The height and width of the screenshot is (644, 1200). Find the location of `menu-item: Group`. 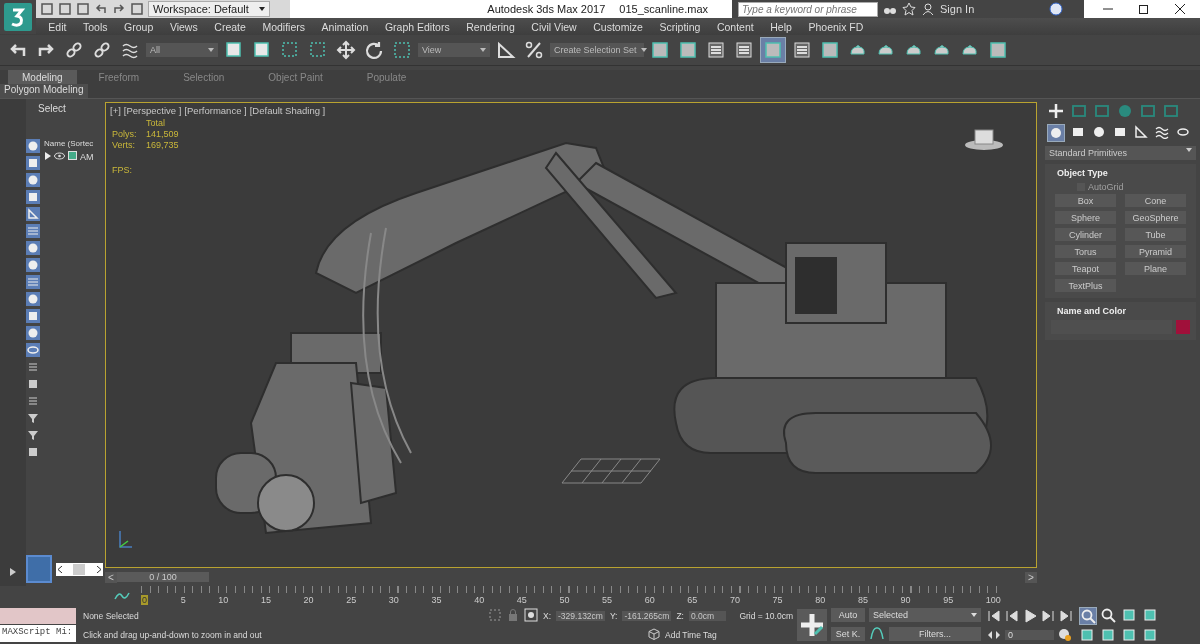

menu-item: Group is located at coordinates (138, 26).